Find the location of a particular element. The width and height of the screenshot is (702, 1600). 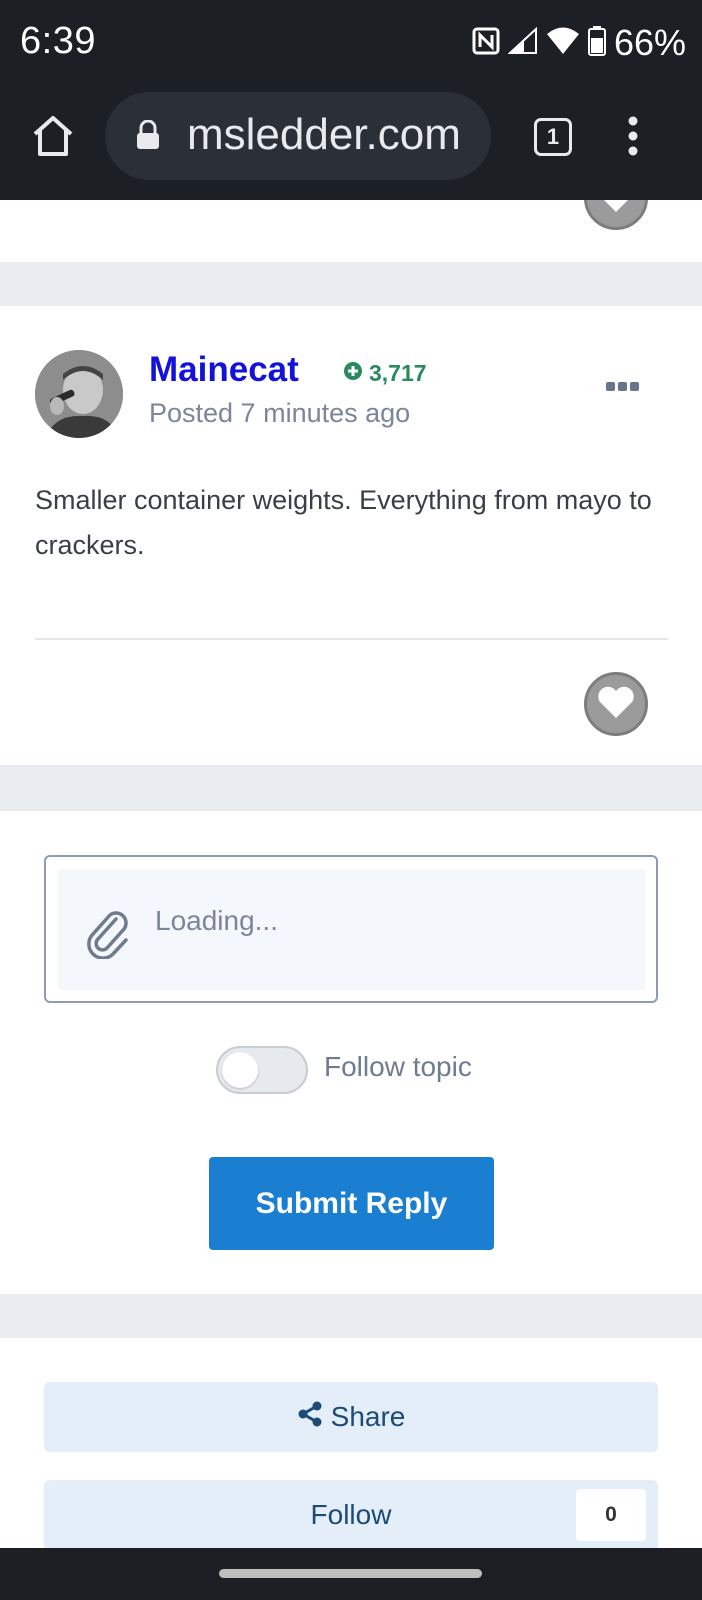

status-icons: 66% is located at coordinates (579, 43).